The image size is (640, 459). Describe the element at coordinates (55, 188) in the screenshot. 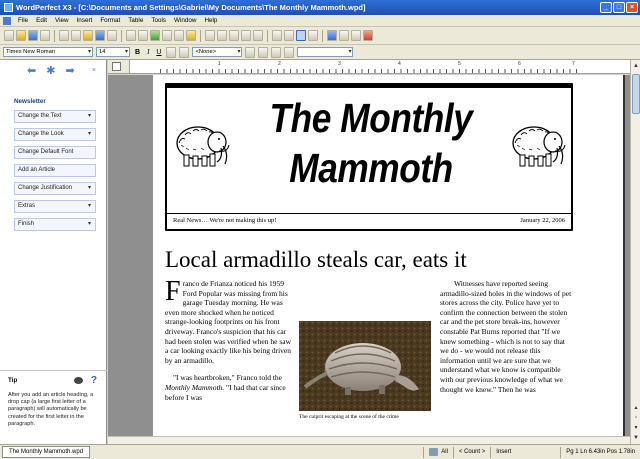

I see `sidebar-item-change-justification: Change Justification ▾` at that location.